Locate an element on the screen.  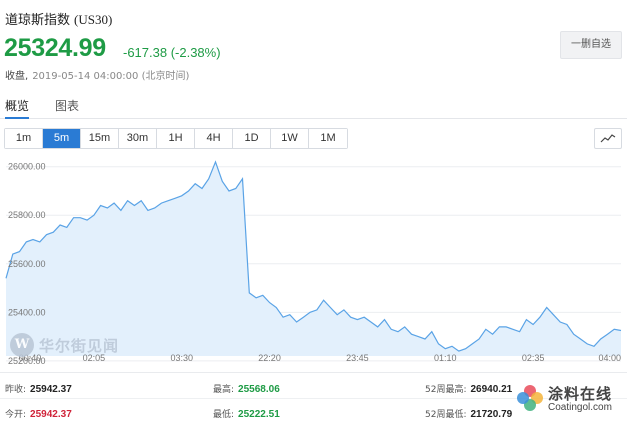
stat-label: 52周最低: is located at coordinates (446, 415).